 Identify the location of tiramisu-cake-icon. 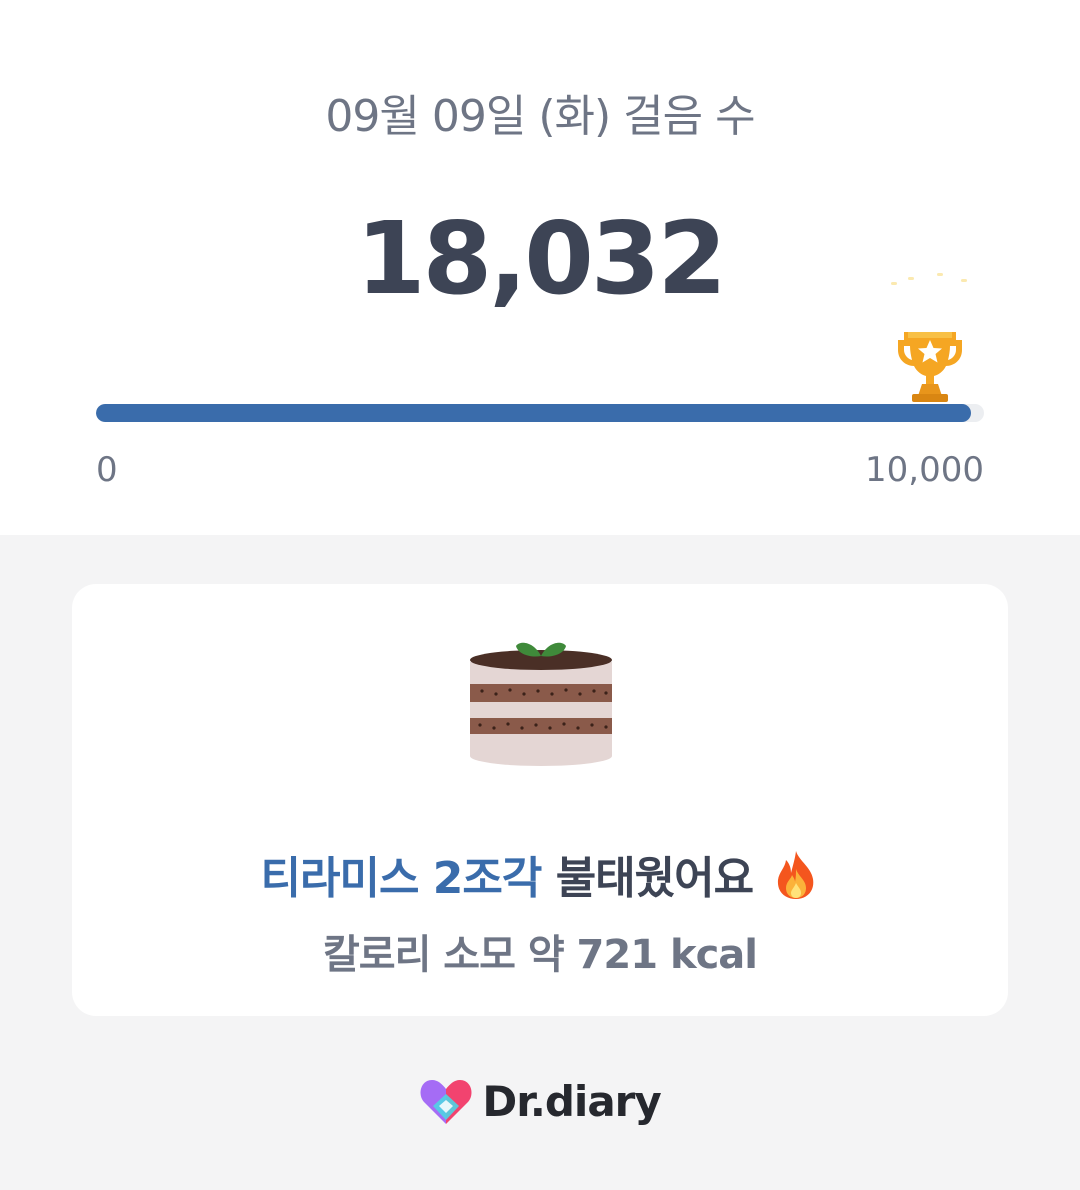
(541, 704).